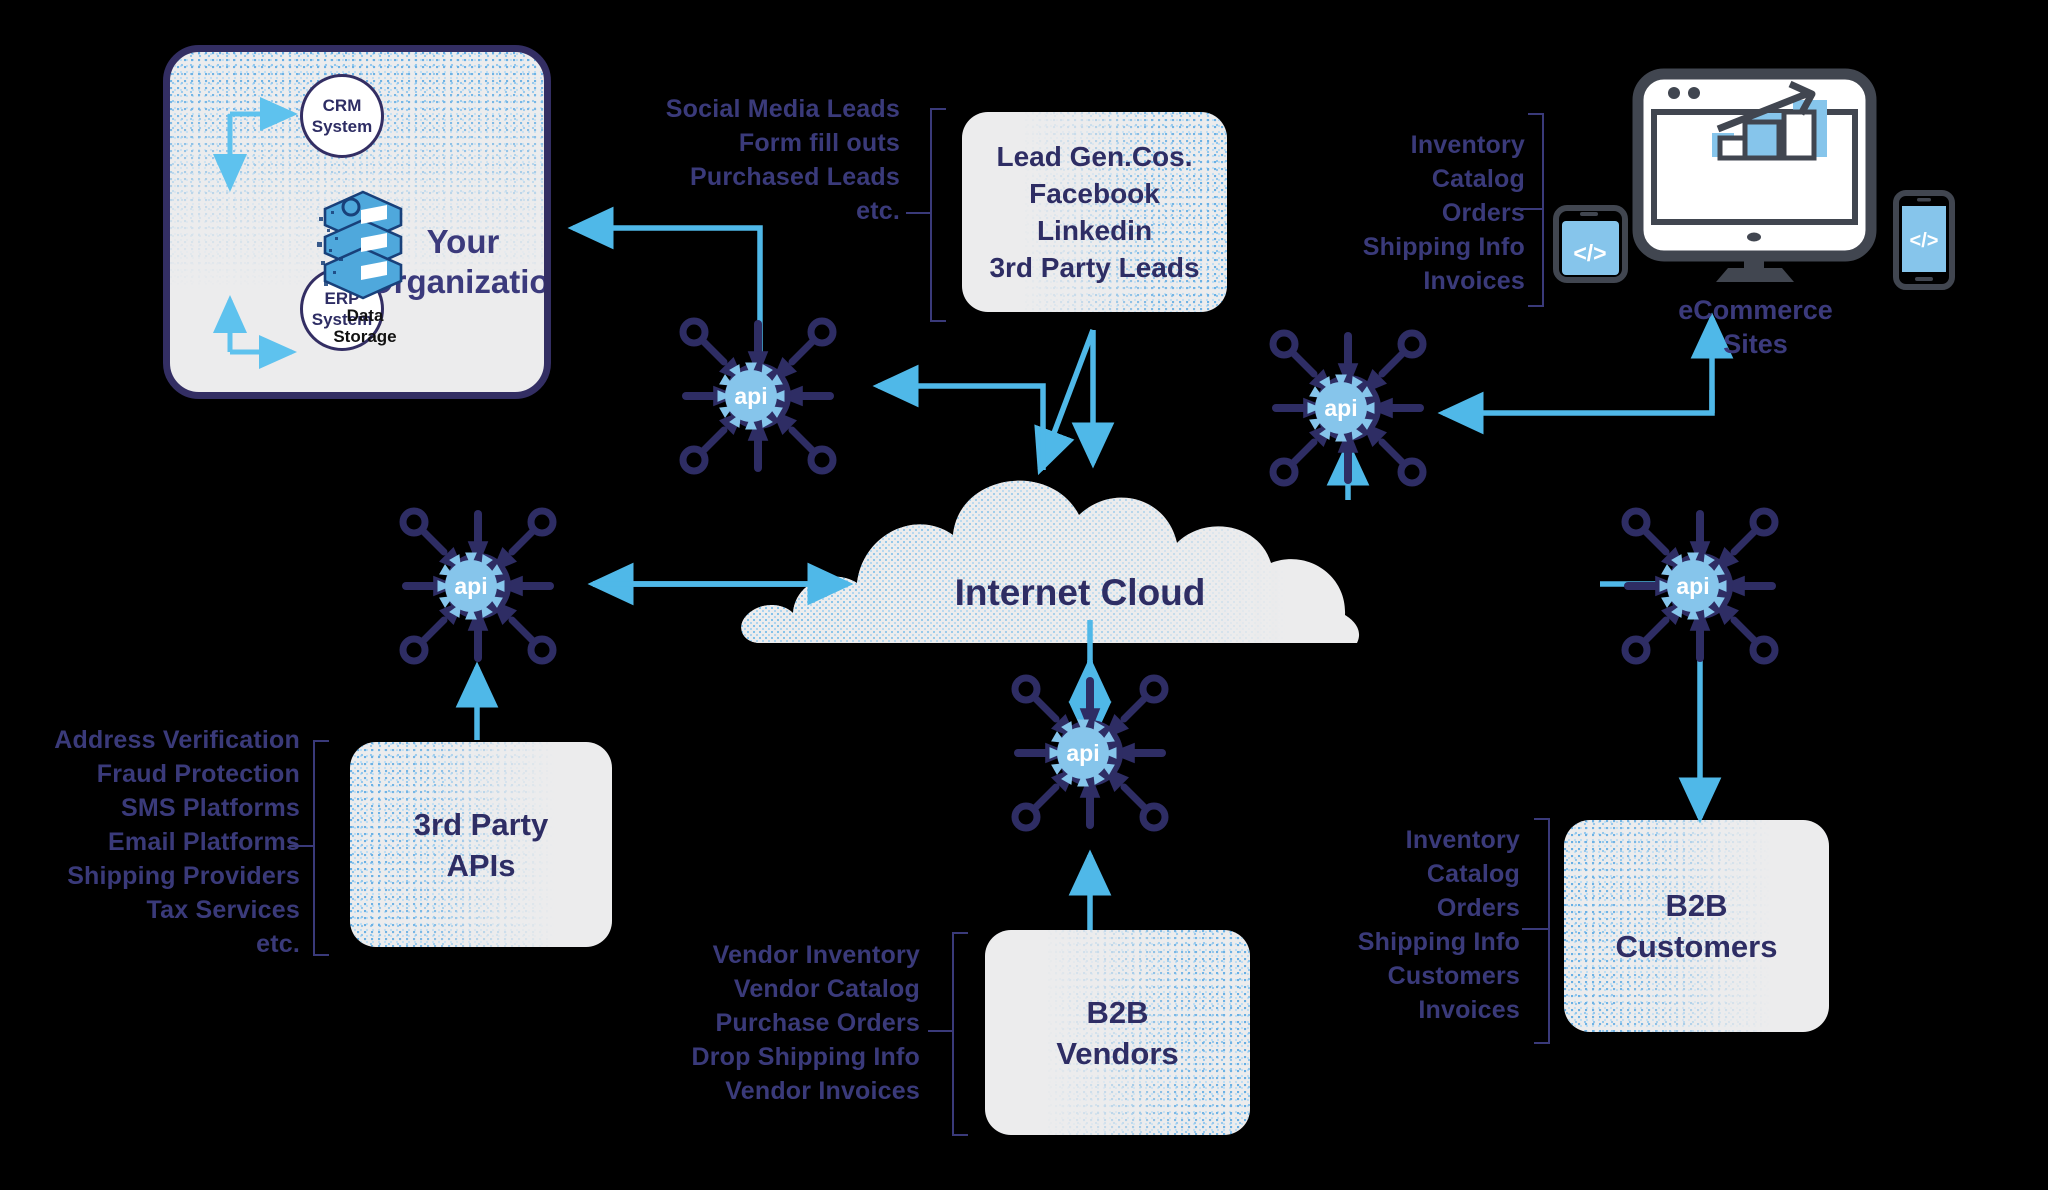 This screenshot has width=2048, height=1190. Describe the element at coordinates (822, 1091) in the screenshot. I see `vendors-label-4: Vendor Invoices` at that location.